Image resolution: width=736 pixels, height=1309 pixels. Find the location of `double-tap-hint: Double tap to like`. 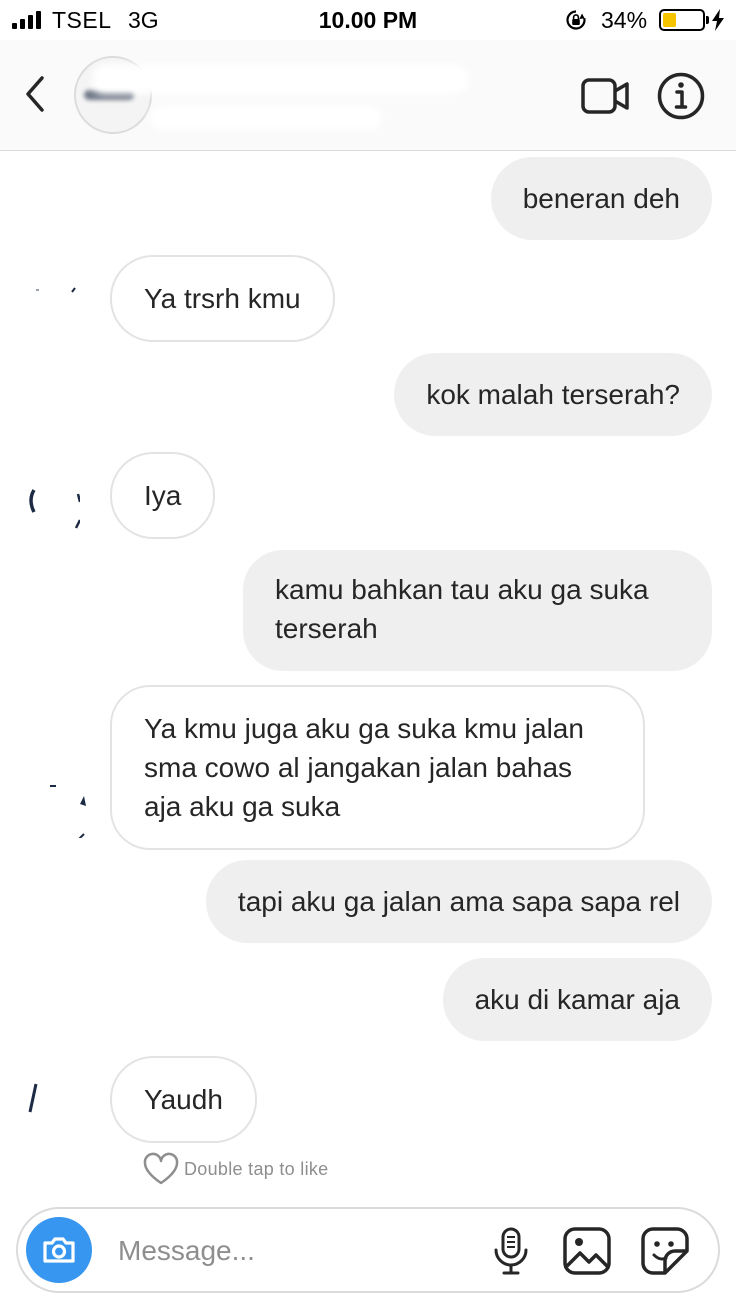

double-tap-hint: Double tap to like is located at coordinates (235, 1169).